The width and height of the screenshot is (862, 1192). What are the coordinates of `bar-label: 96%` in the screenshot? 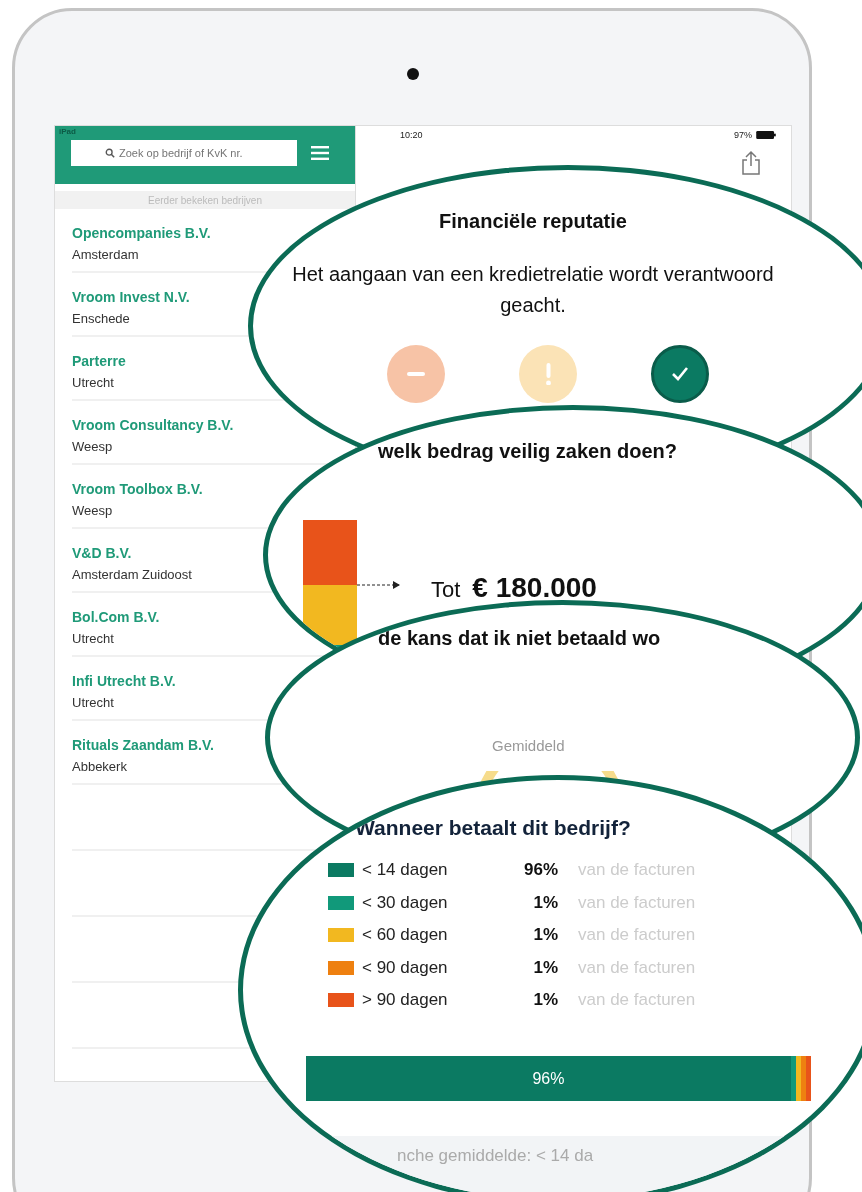 It's located at (548, 1078).